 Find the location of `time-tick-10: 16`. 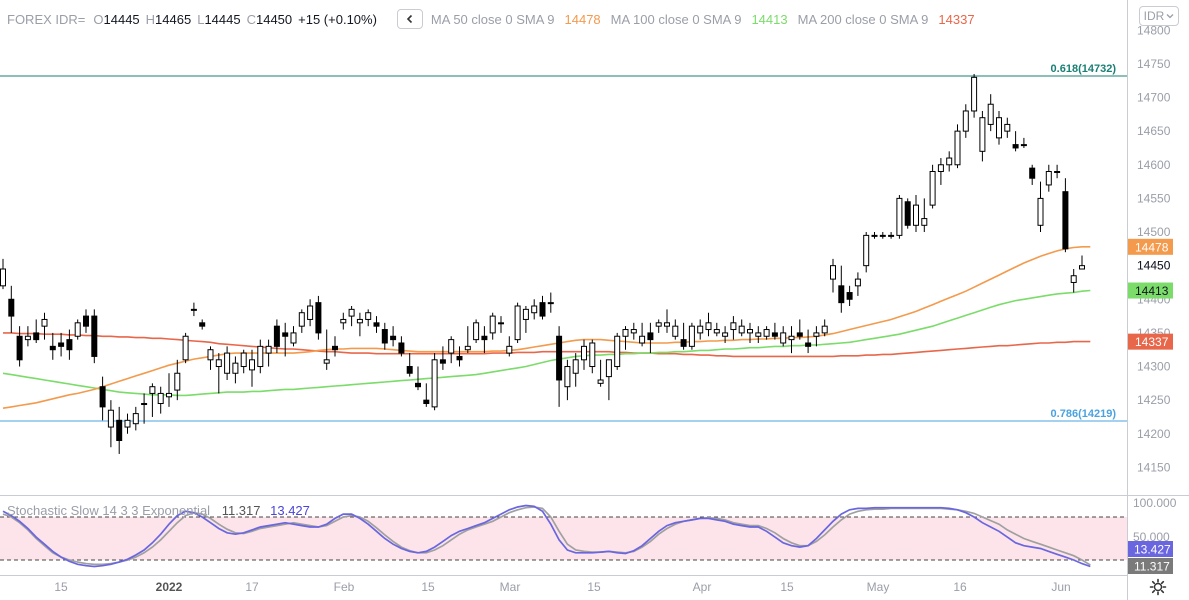

time-tick-10: 16 is located at coordinates (960, 587).